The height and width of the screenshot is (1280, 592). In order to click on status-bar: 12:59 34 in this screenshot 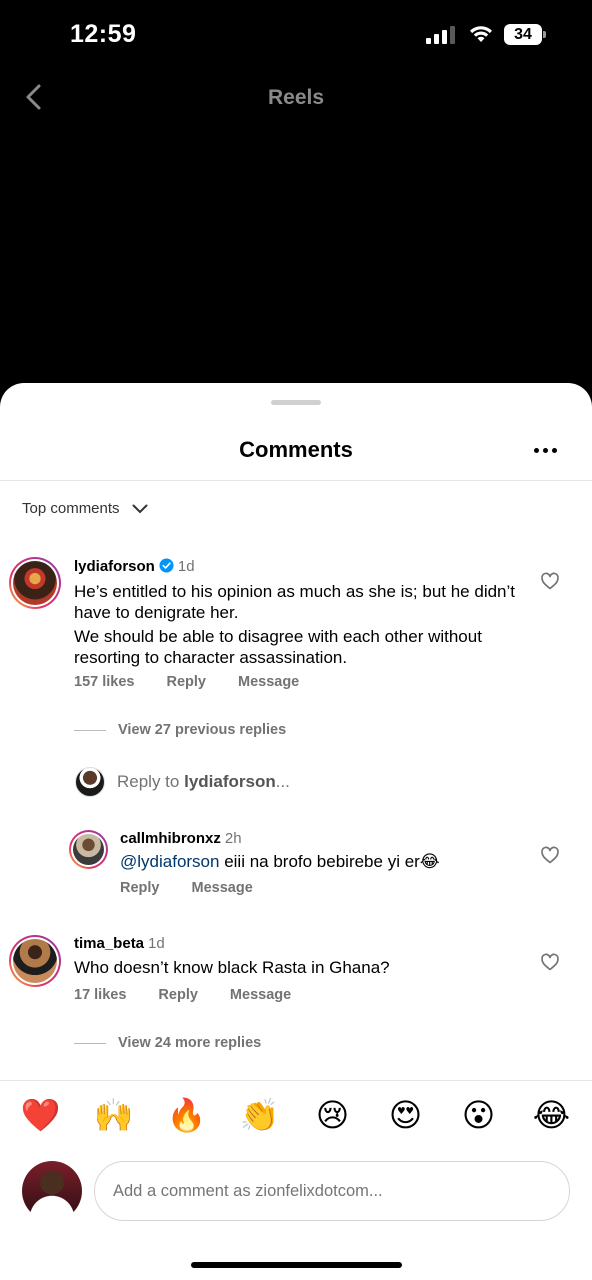, I will do `click(296, 35)`.